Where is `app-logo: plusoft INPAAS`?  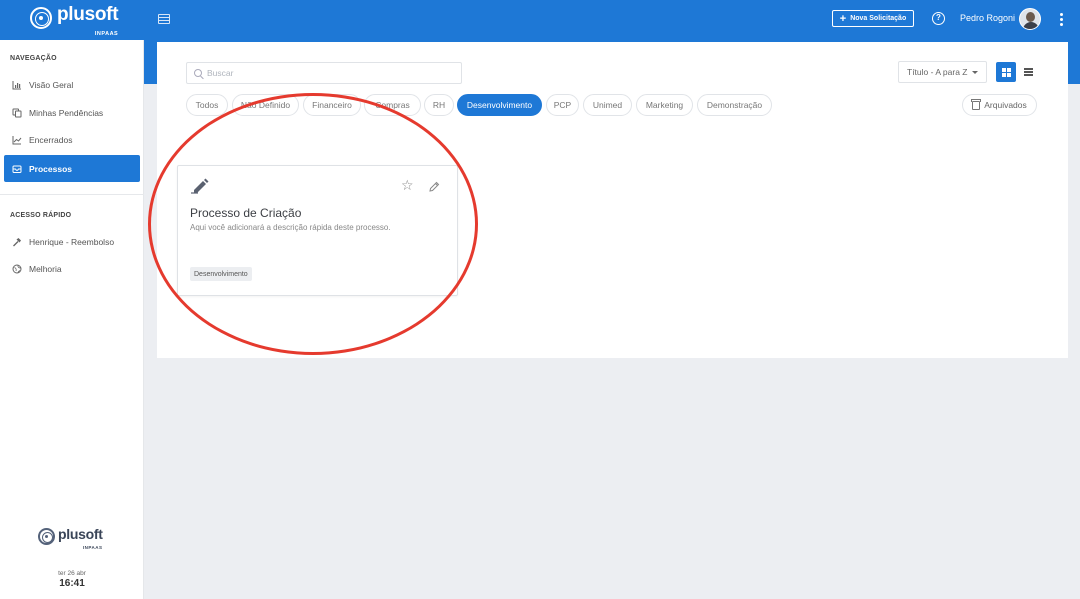
app-logo: plusoft INPAAS is located at coordinates (74, 20).